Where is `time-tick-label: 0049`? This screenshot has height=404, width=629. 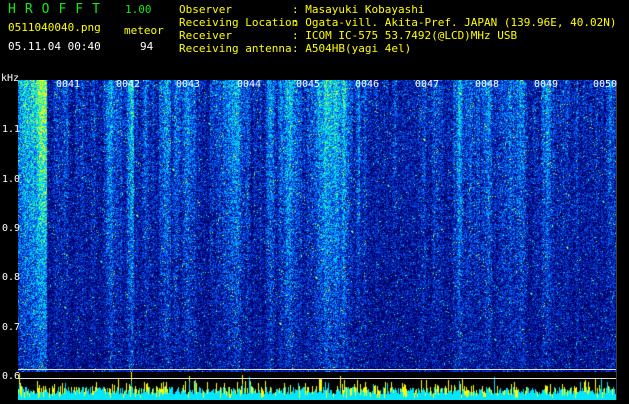
time-tick-label: 0049 is located at coordinates (546, 84).